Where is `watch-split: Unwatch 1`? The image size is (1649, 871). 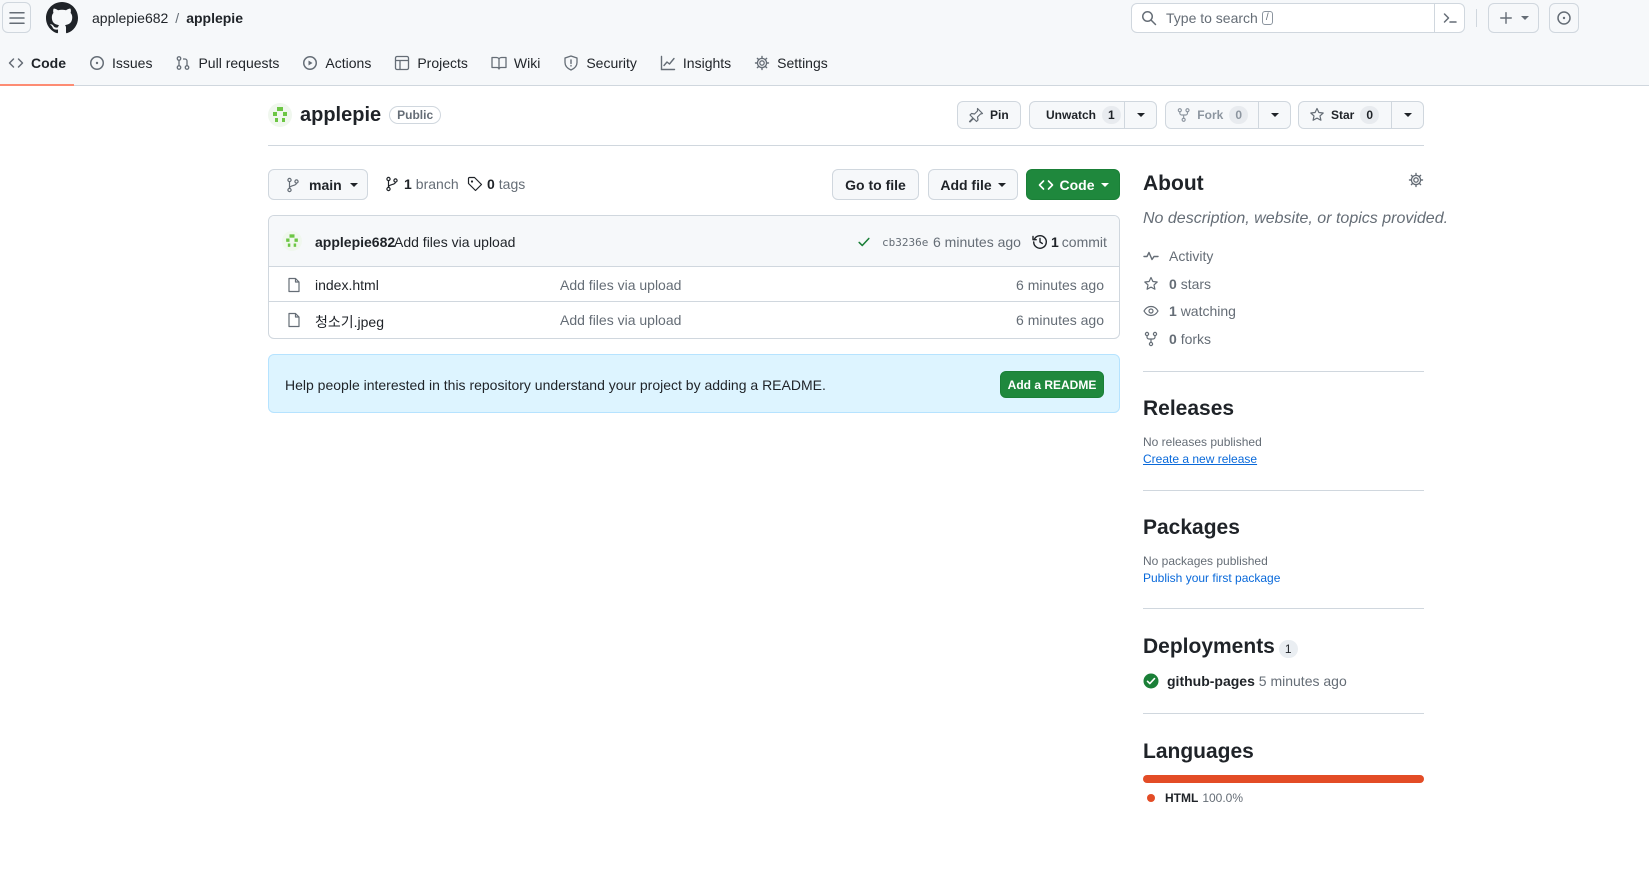 watch-split: Unwatch 1 is located at coordinates (1093, 115).